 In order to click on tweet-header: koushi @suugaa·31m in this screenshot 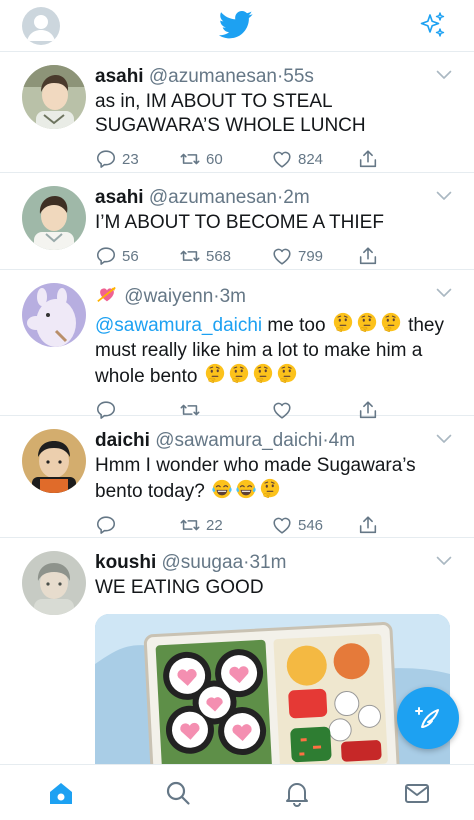, I will do `click(274, 563)`.